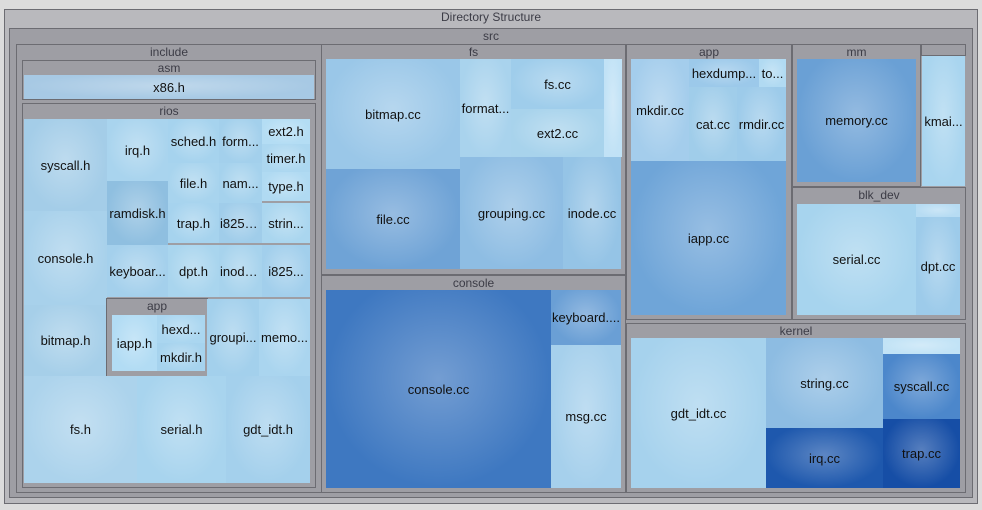 This screenshot has width=982, height=510. Describe the element at coordinates (438, 389) in the screenshot. I see `treemap-leaf-console-cc: console.cc` at that location.